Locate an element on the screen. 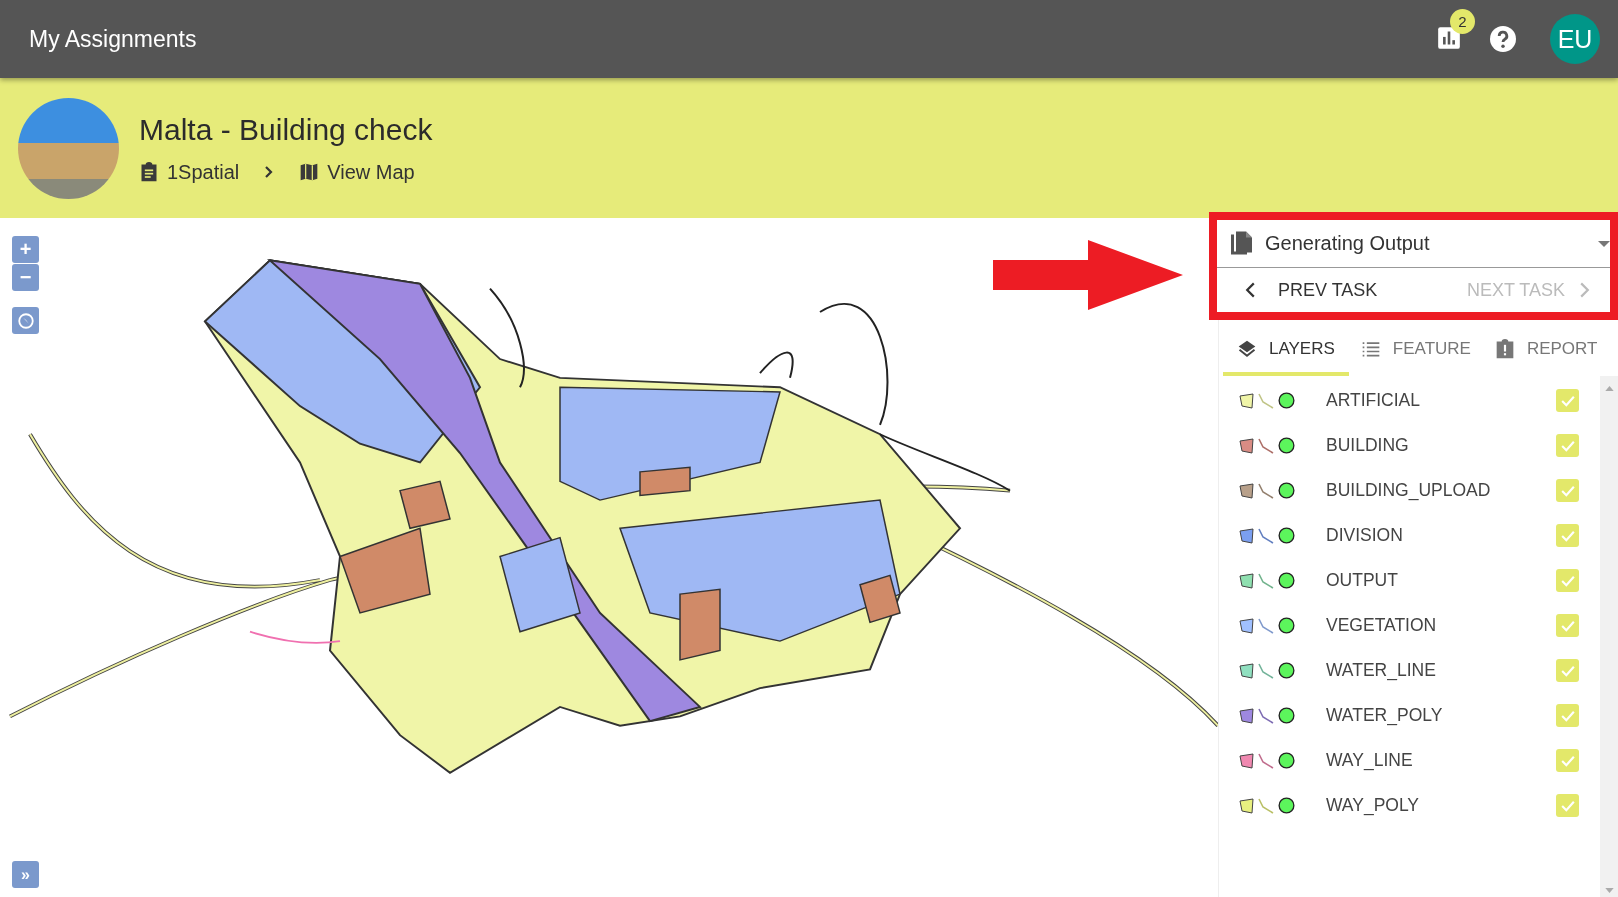 The height and width of the screenshot is (897, 1618). layer-name: DIVISION is located at coordinates (1365, 535).